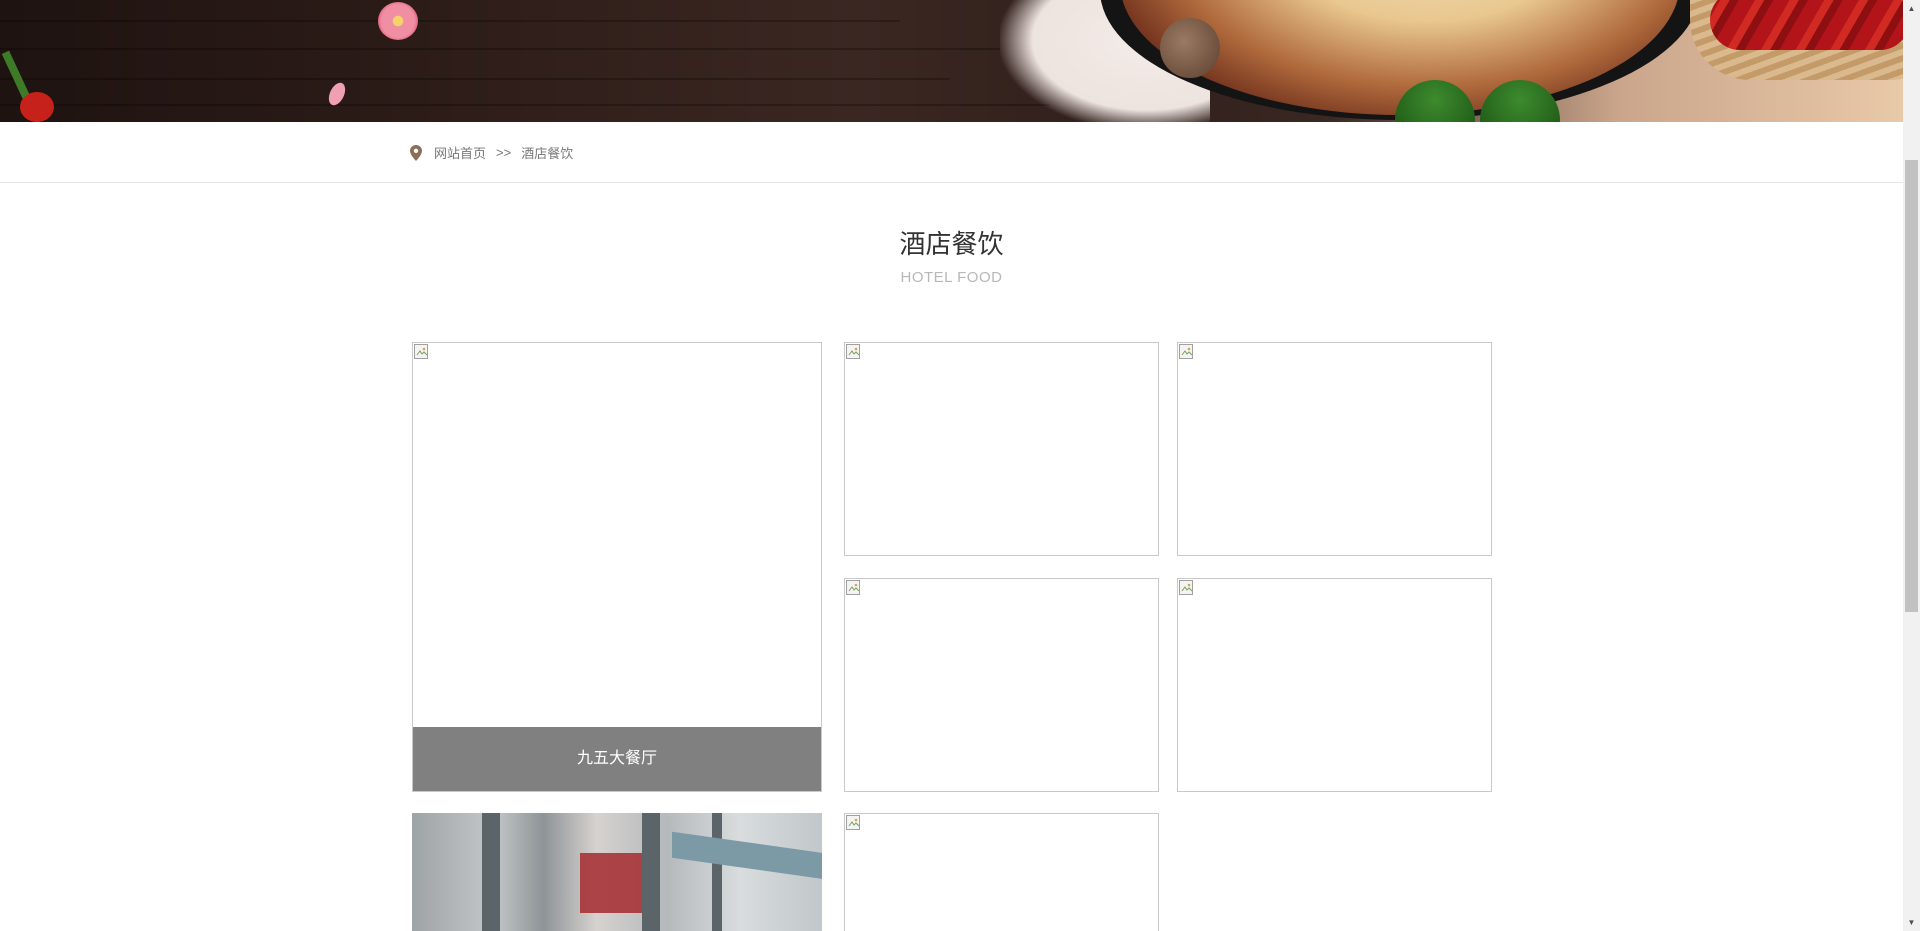  I want to click on scrollbar-thumb, so click(1911, 386).